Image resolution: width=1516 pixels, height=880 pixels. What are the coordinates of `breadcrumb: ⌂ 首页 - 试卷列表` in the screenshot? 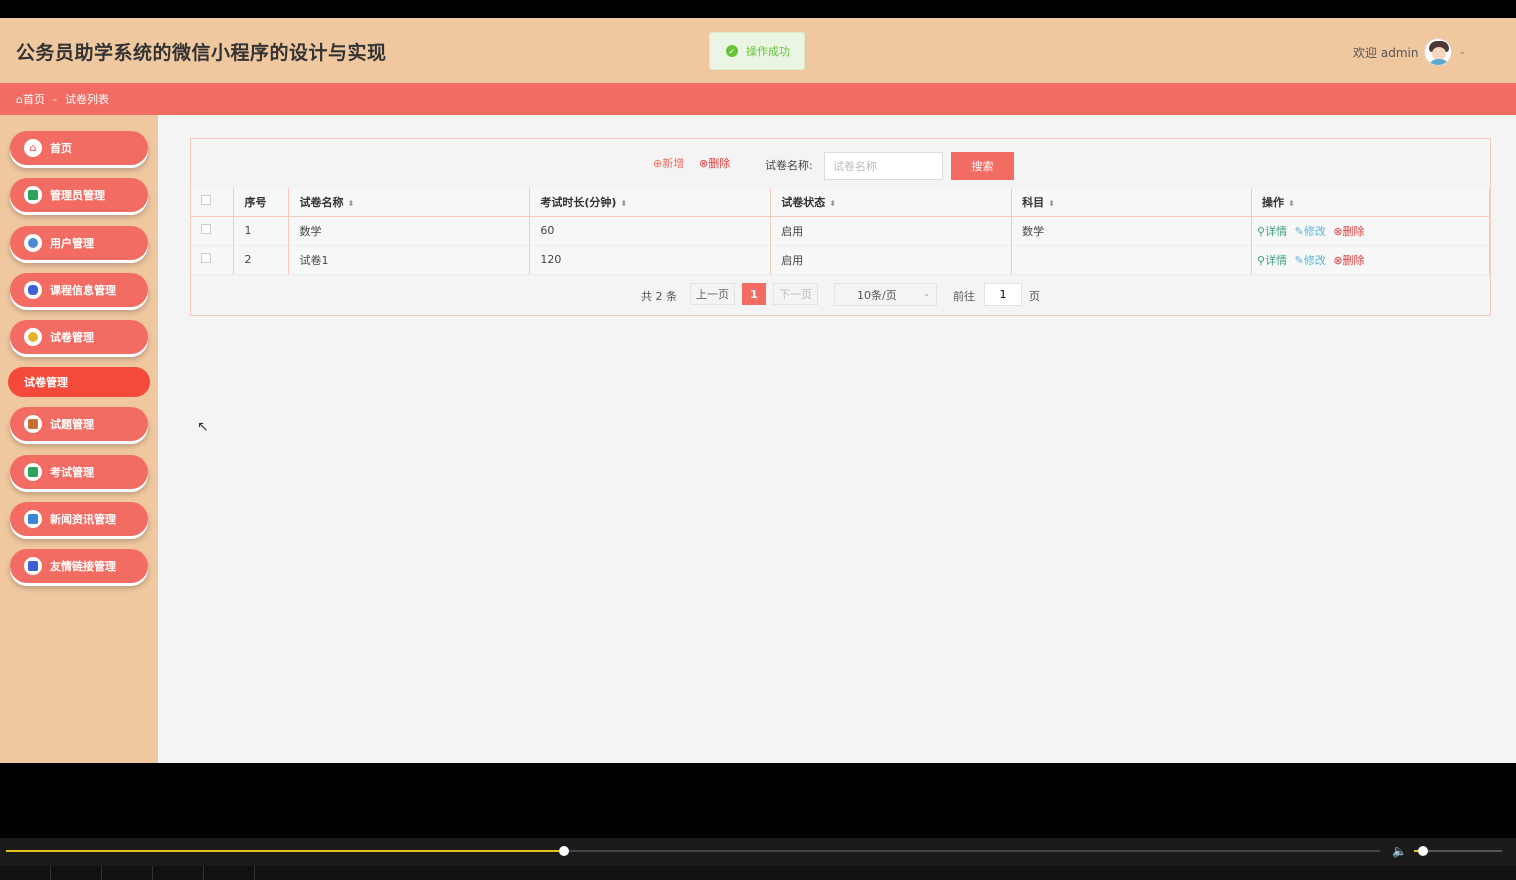 It's located at (758, 99).